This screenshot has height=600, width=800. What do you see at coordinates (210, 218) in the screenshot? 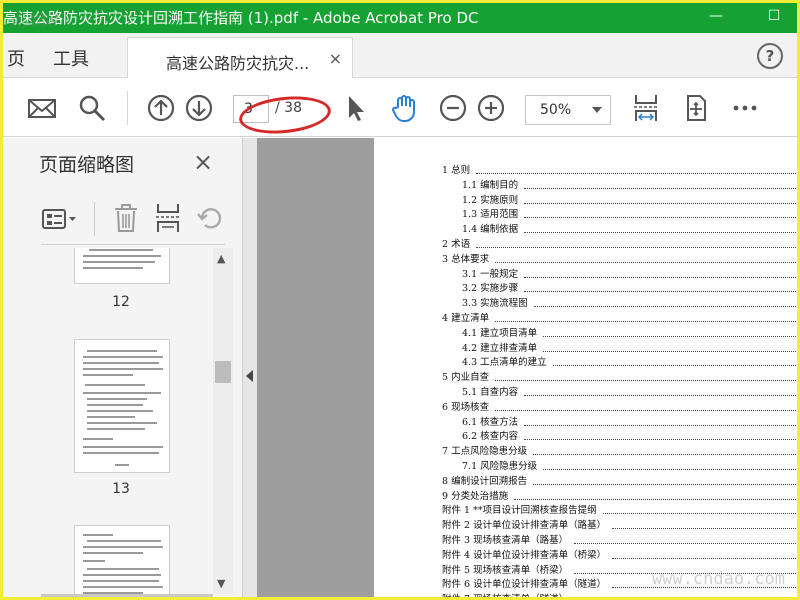
I see `rotate-page-icon` at bounding box center [210, 218].